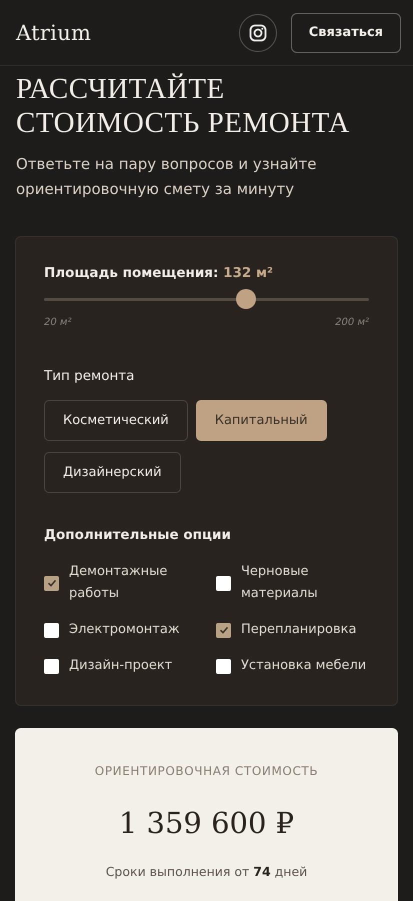  What do you see at coordinates (207, 823) in the screenshot?
I see `price: 1 359 600 ₽` at bounding box center [207, 823].